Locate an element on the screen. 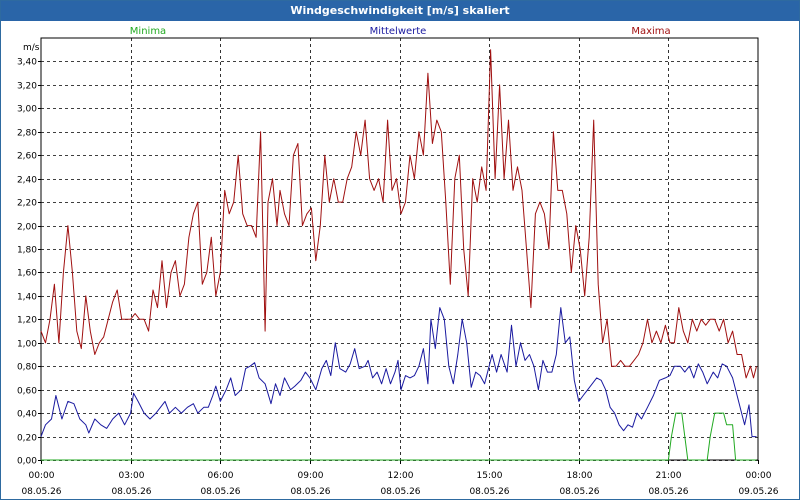 The image size is (800, 500). y-tick-label: 0,60 is located at coordinates (27, 392).